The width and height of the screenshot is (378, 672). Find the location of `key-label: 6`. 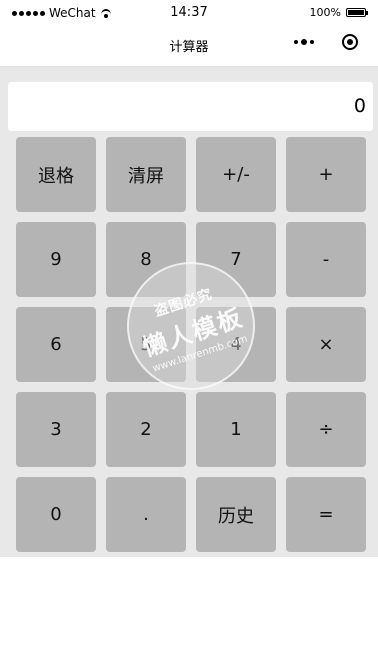

key-label: 6 is located at coordinates (56, 344).